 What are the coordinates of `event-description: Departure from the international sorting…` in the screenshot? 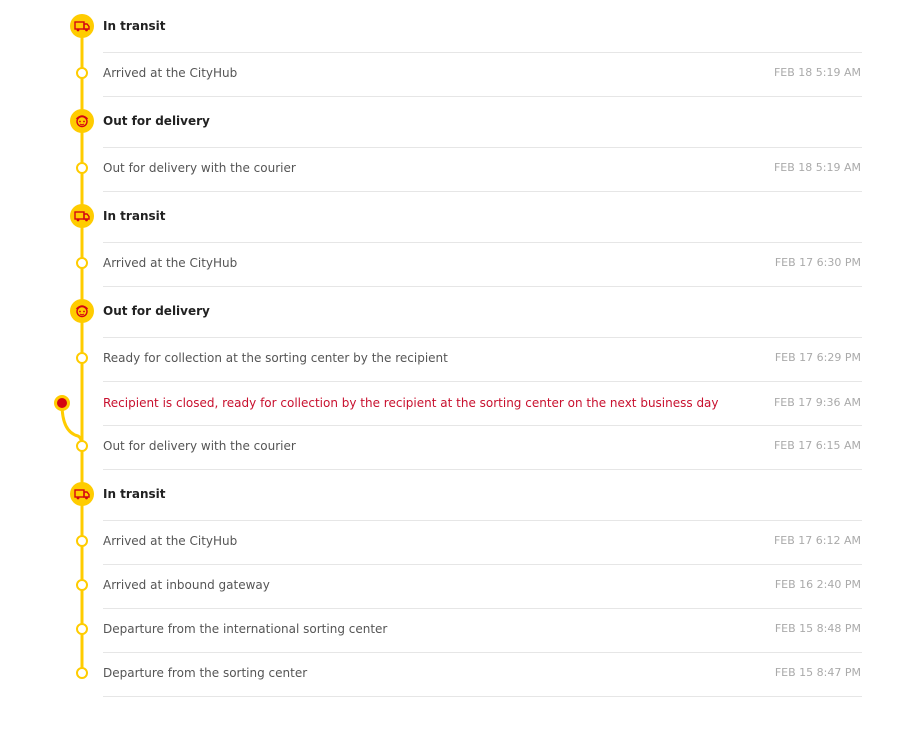 It's located at (245, 629).